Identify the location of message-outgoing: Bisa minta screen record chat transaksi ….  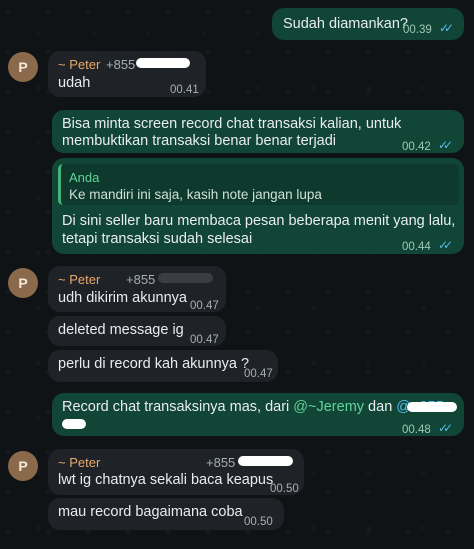
(258, 131).